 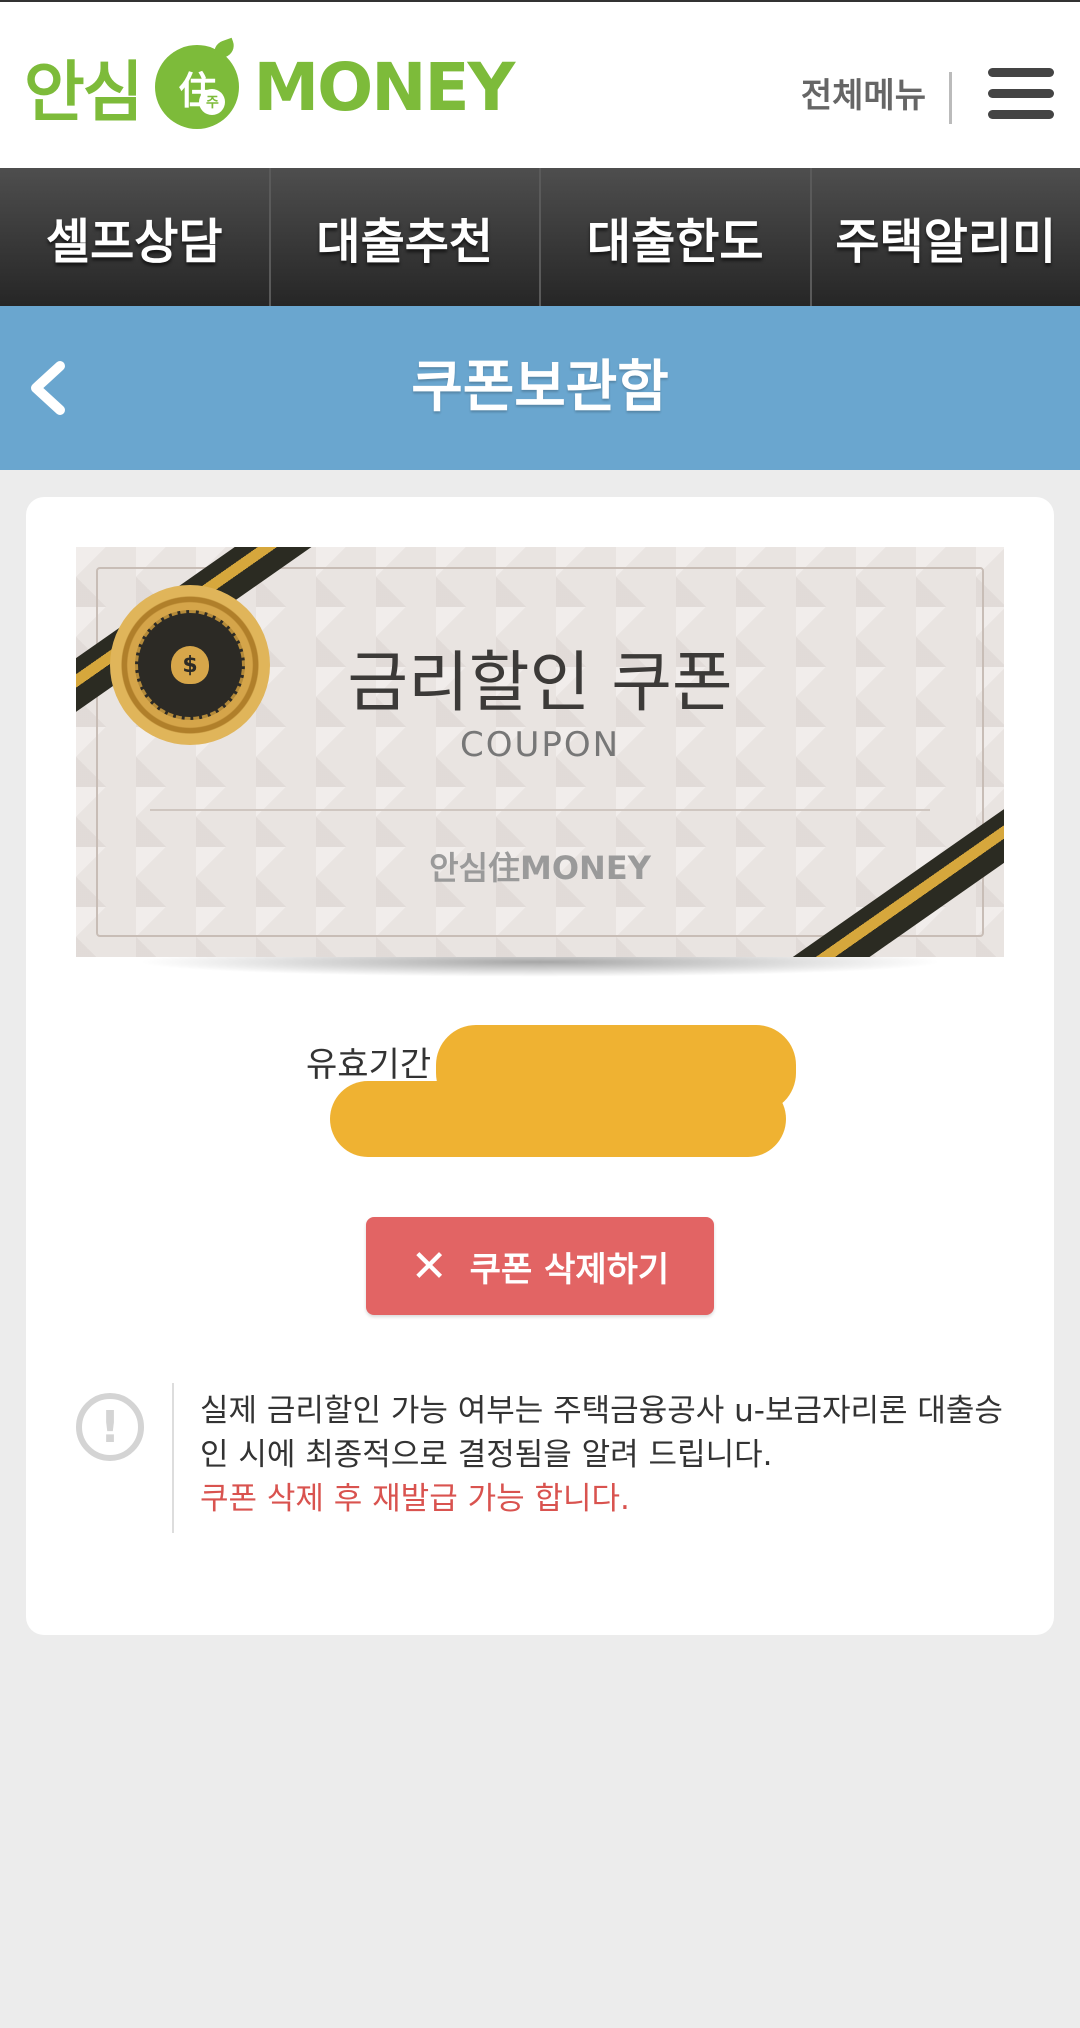 What do you see at coordinates (406, 237) in the screenshot?
I see `nav-tab-loan-recommend: 대출추천` at bounding box center [406, 237].